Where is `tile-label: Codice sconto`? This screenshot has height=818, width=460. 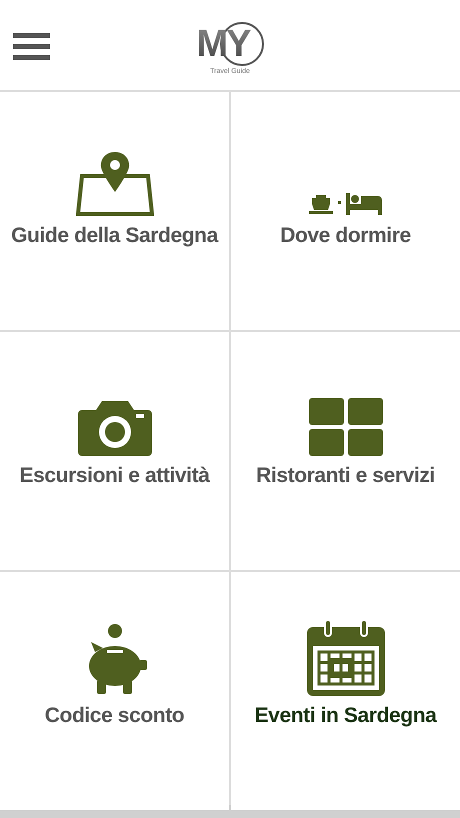 tile-label: Codice sconto is located at coordinates (114, 716).